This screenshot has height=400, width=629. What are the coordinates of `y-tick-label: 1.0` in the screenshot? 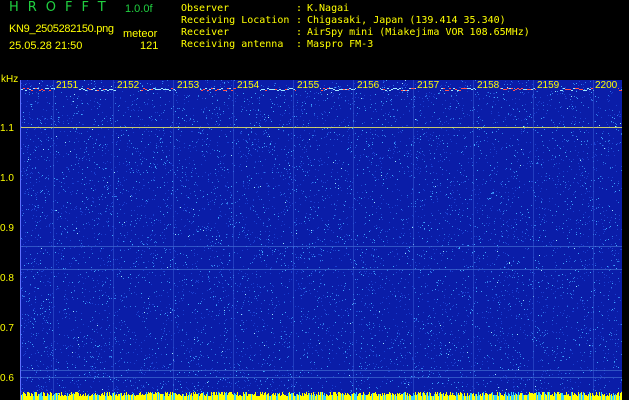 It's located at (7, 178).